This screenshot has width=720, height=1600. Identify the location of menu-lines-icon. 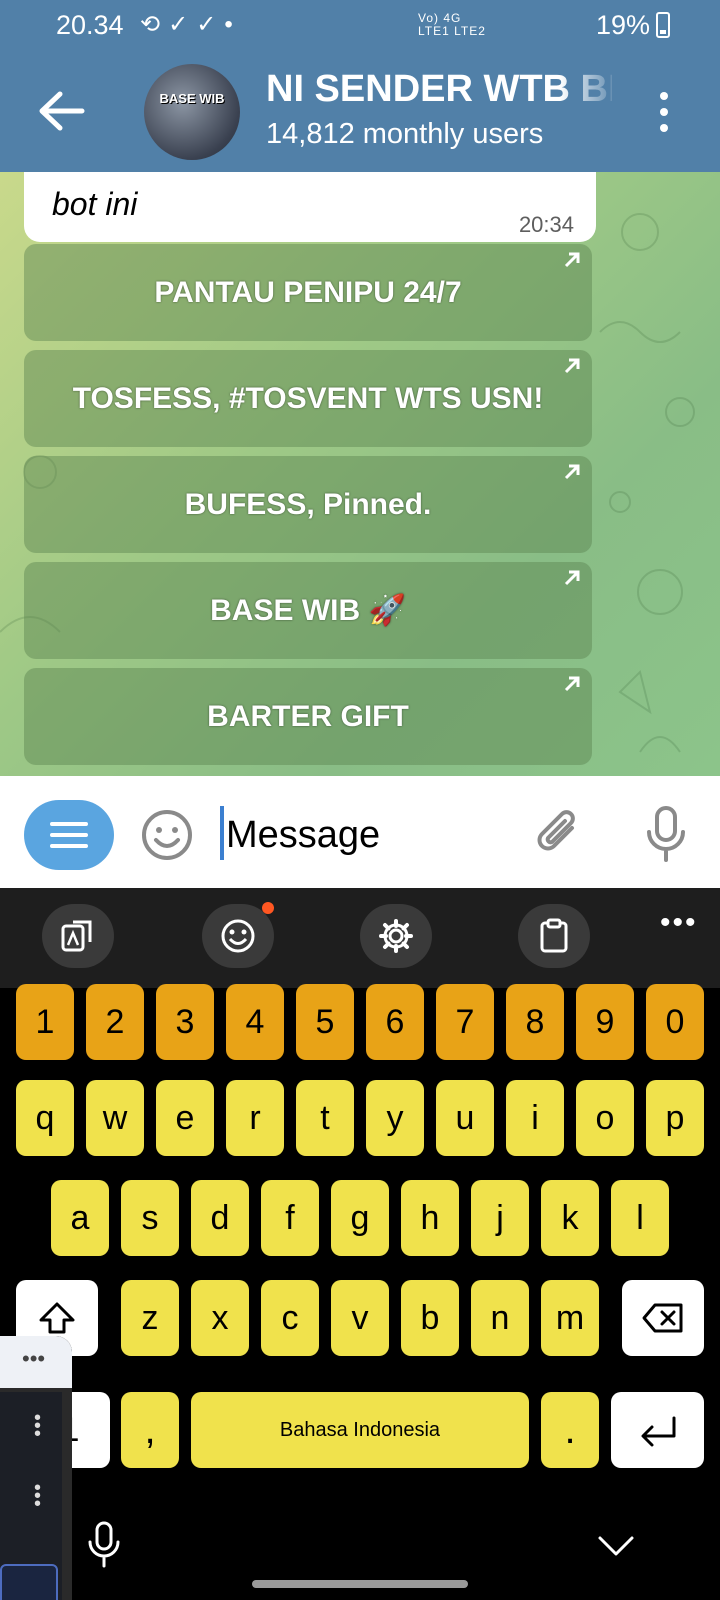
(69, 835).